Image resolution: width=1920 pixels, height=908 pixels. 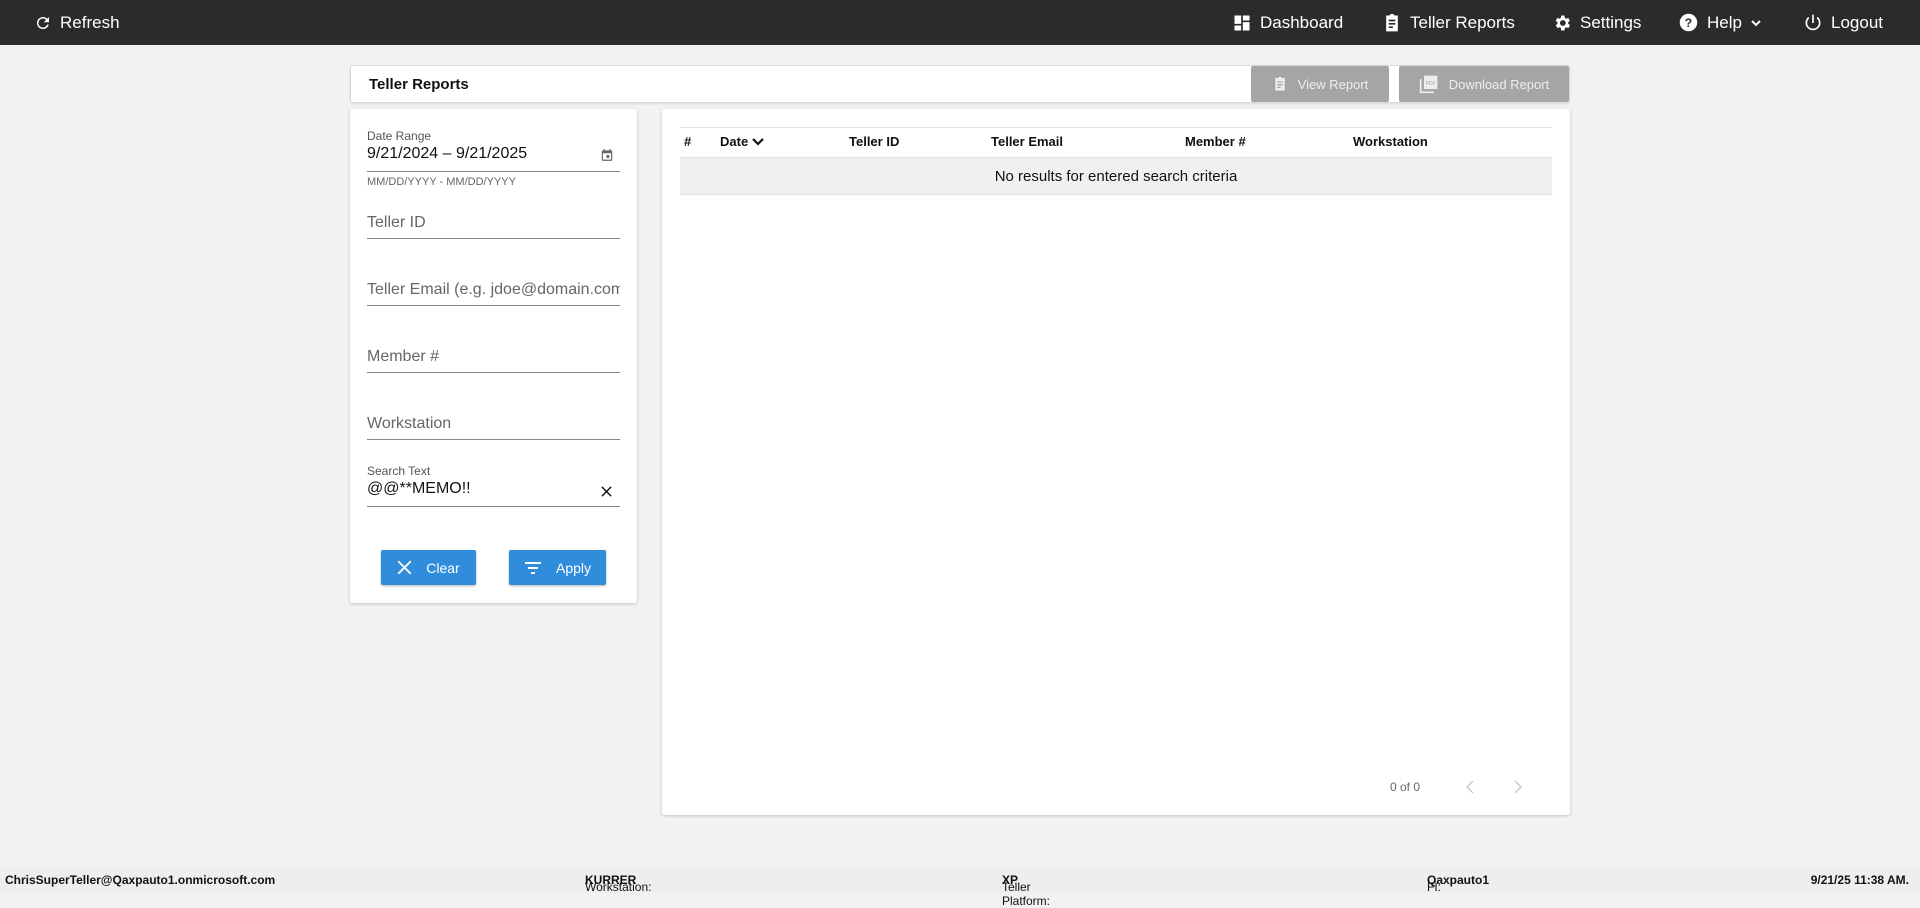 What do you see at coordinates (419, 84) in the screenshot?
I see `page-title: Teller Reports` at bounding box center [419, 84].